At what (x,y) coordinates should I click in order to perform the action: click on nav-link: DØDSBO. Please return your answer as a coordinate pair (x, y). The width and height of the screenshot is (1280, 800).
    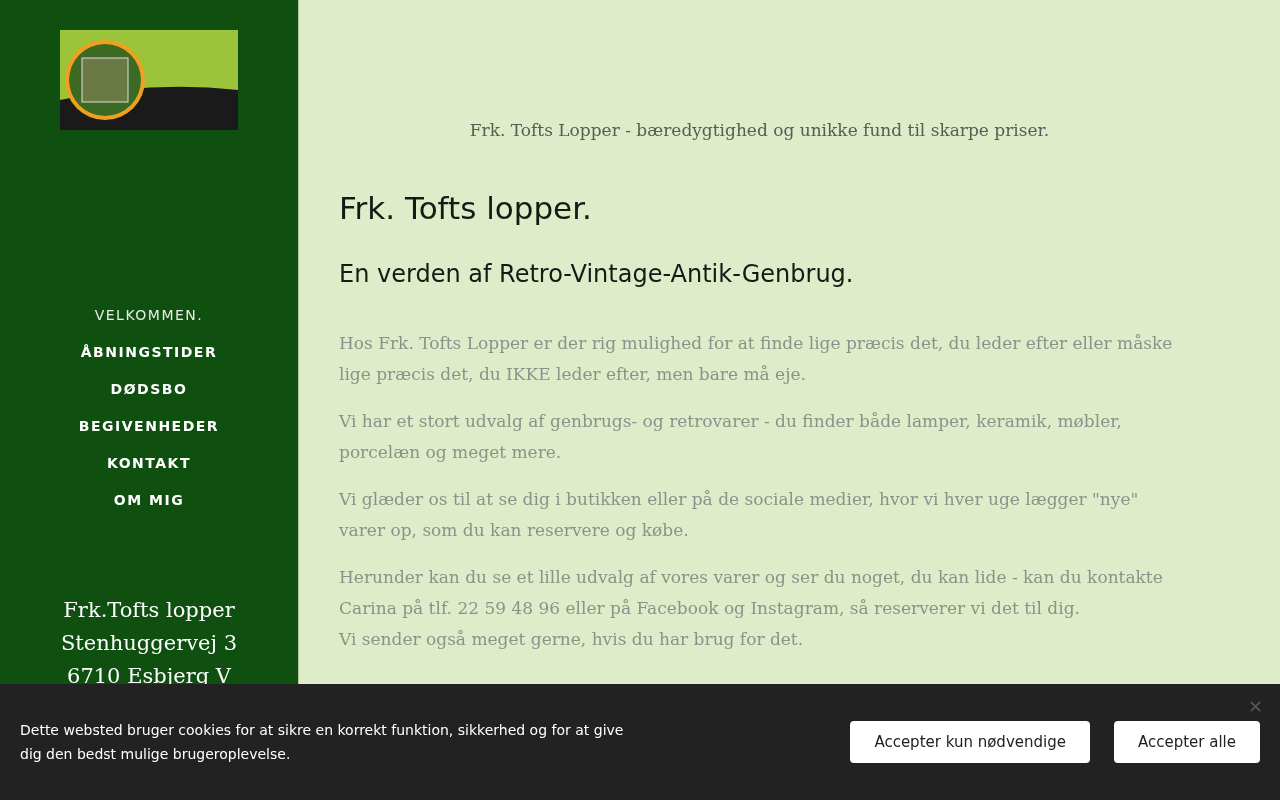
    Looking at the image, I should click on (149, 389).